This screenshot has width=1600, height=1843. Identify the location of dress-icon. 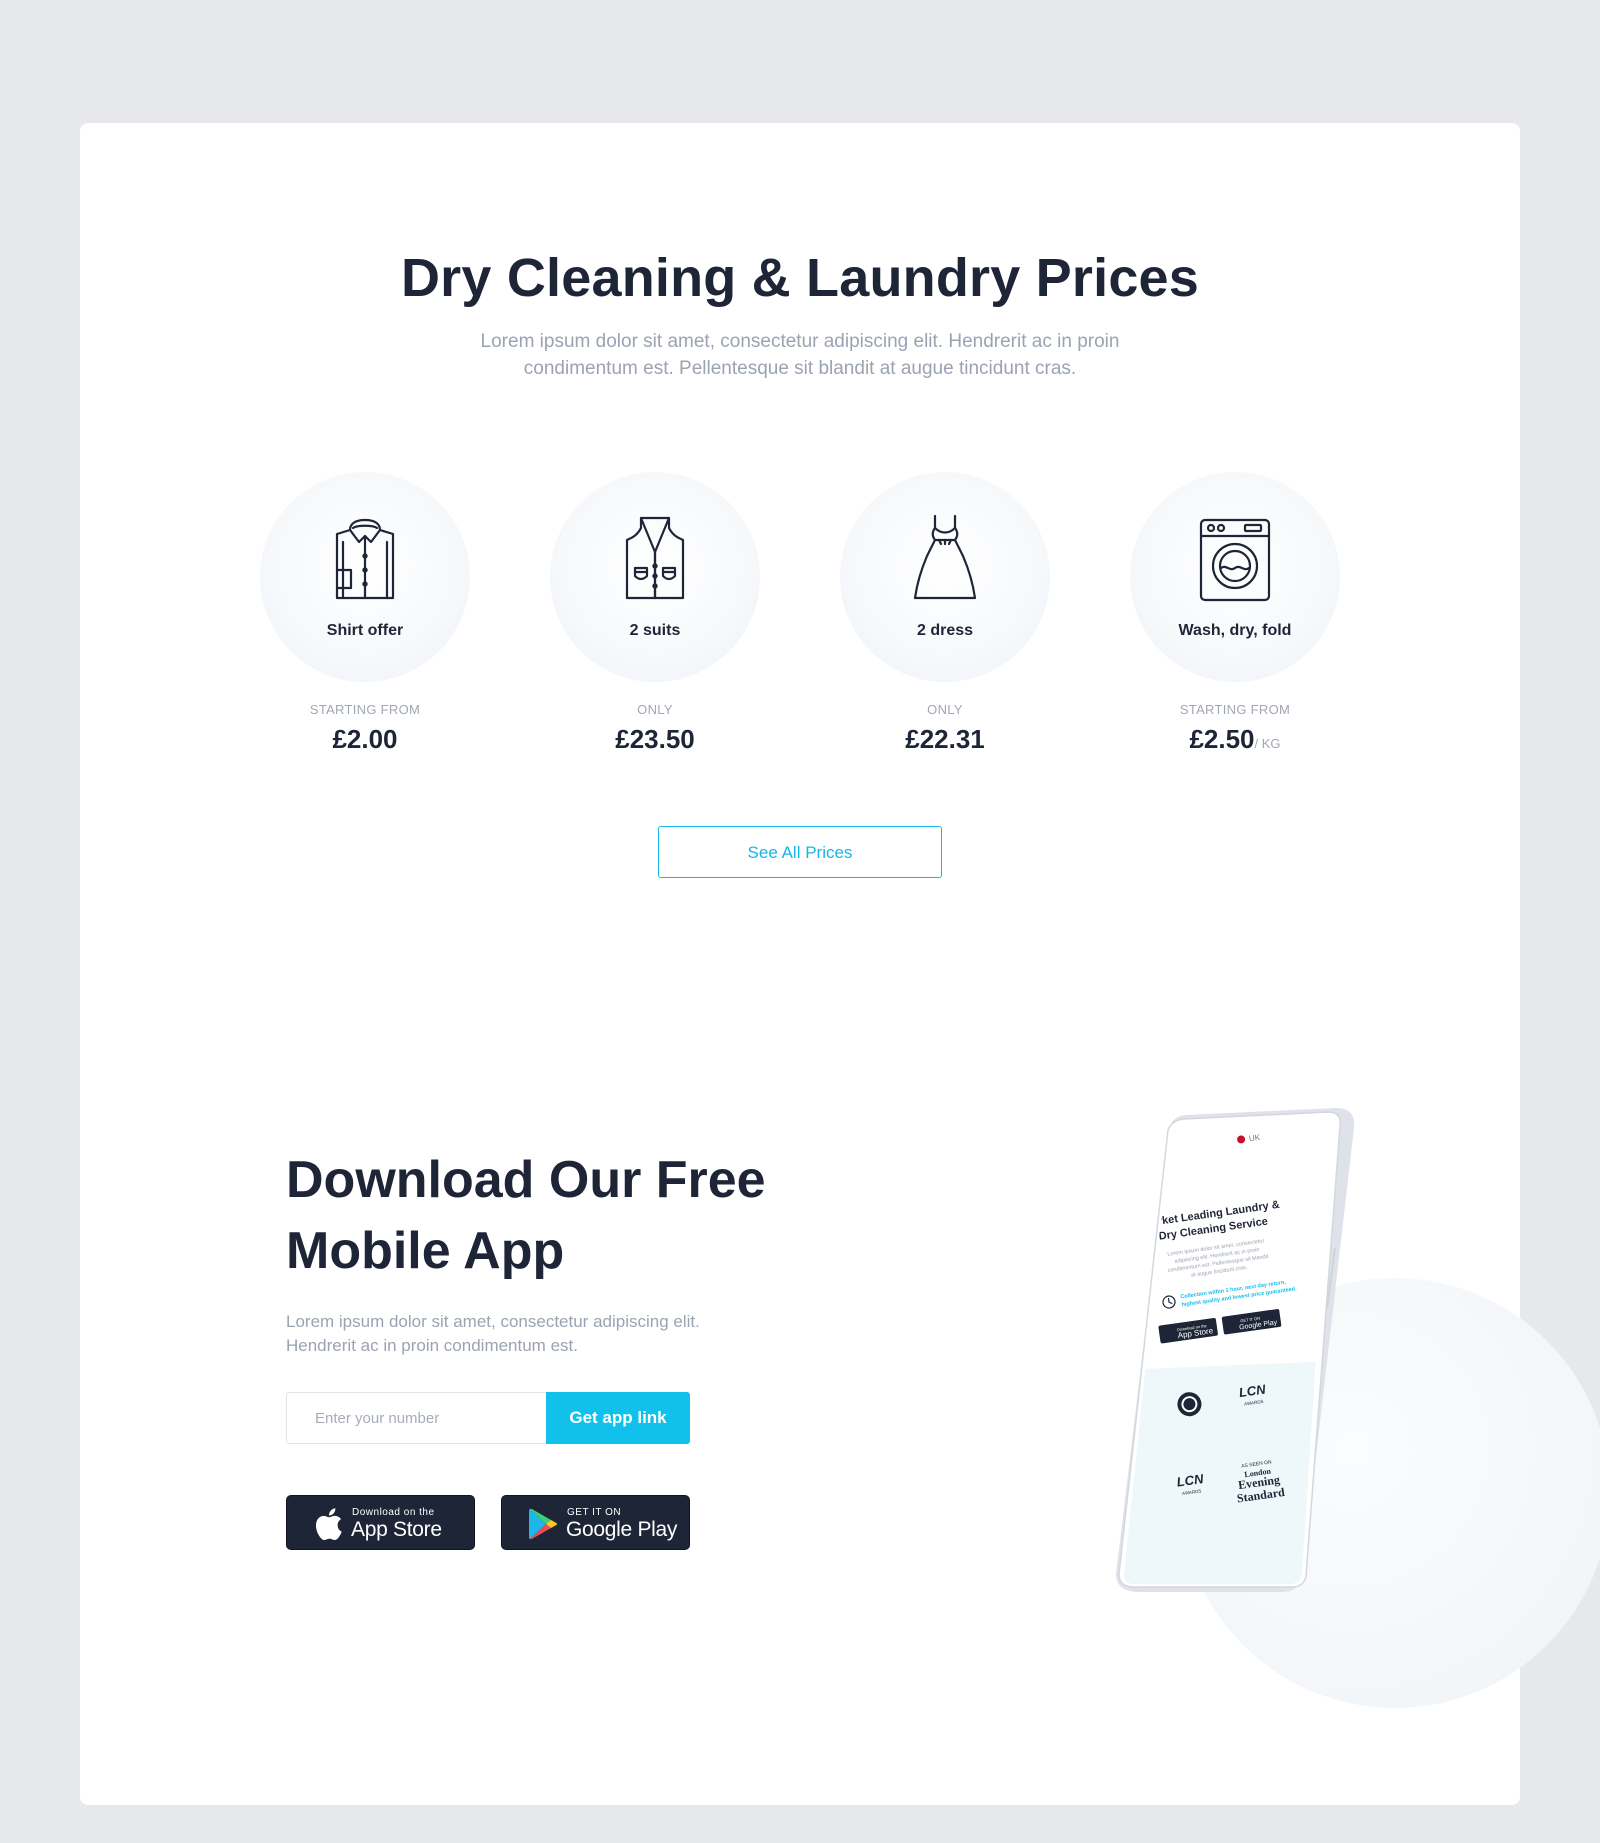
(945, 557).